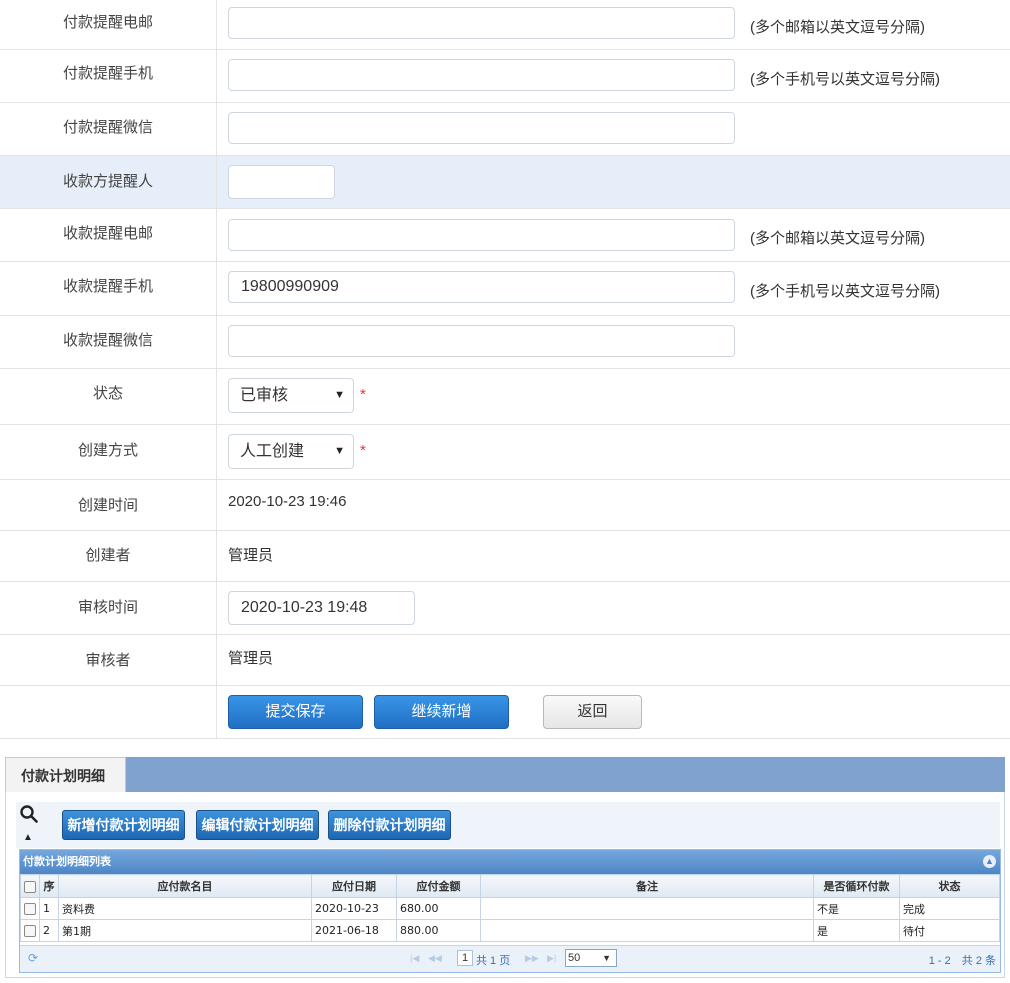  What do you see at coordinates (281, 182) in the screenshot?
I see `payee-reminder-input` at bounding box center [281, 182].